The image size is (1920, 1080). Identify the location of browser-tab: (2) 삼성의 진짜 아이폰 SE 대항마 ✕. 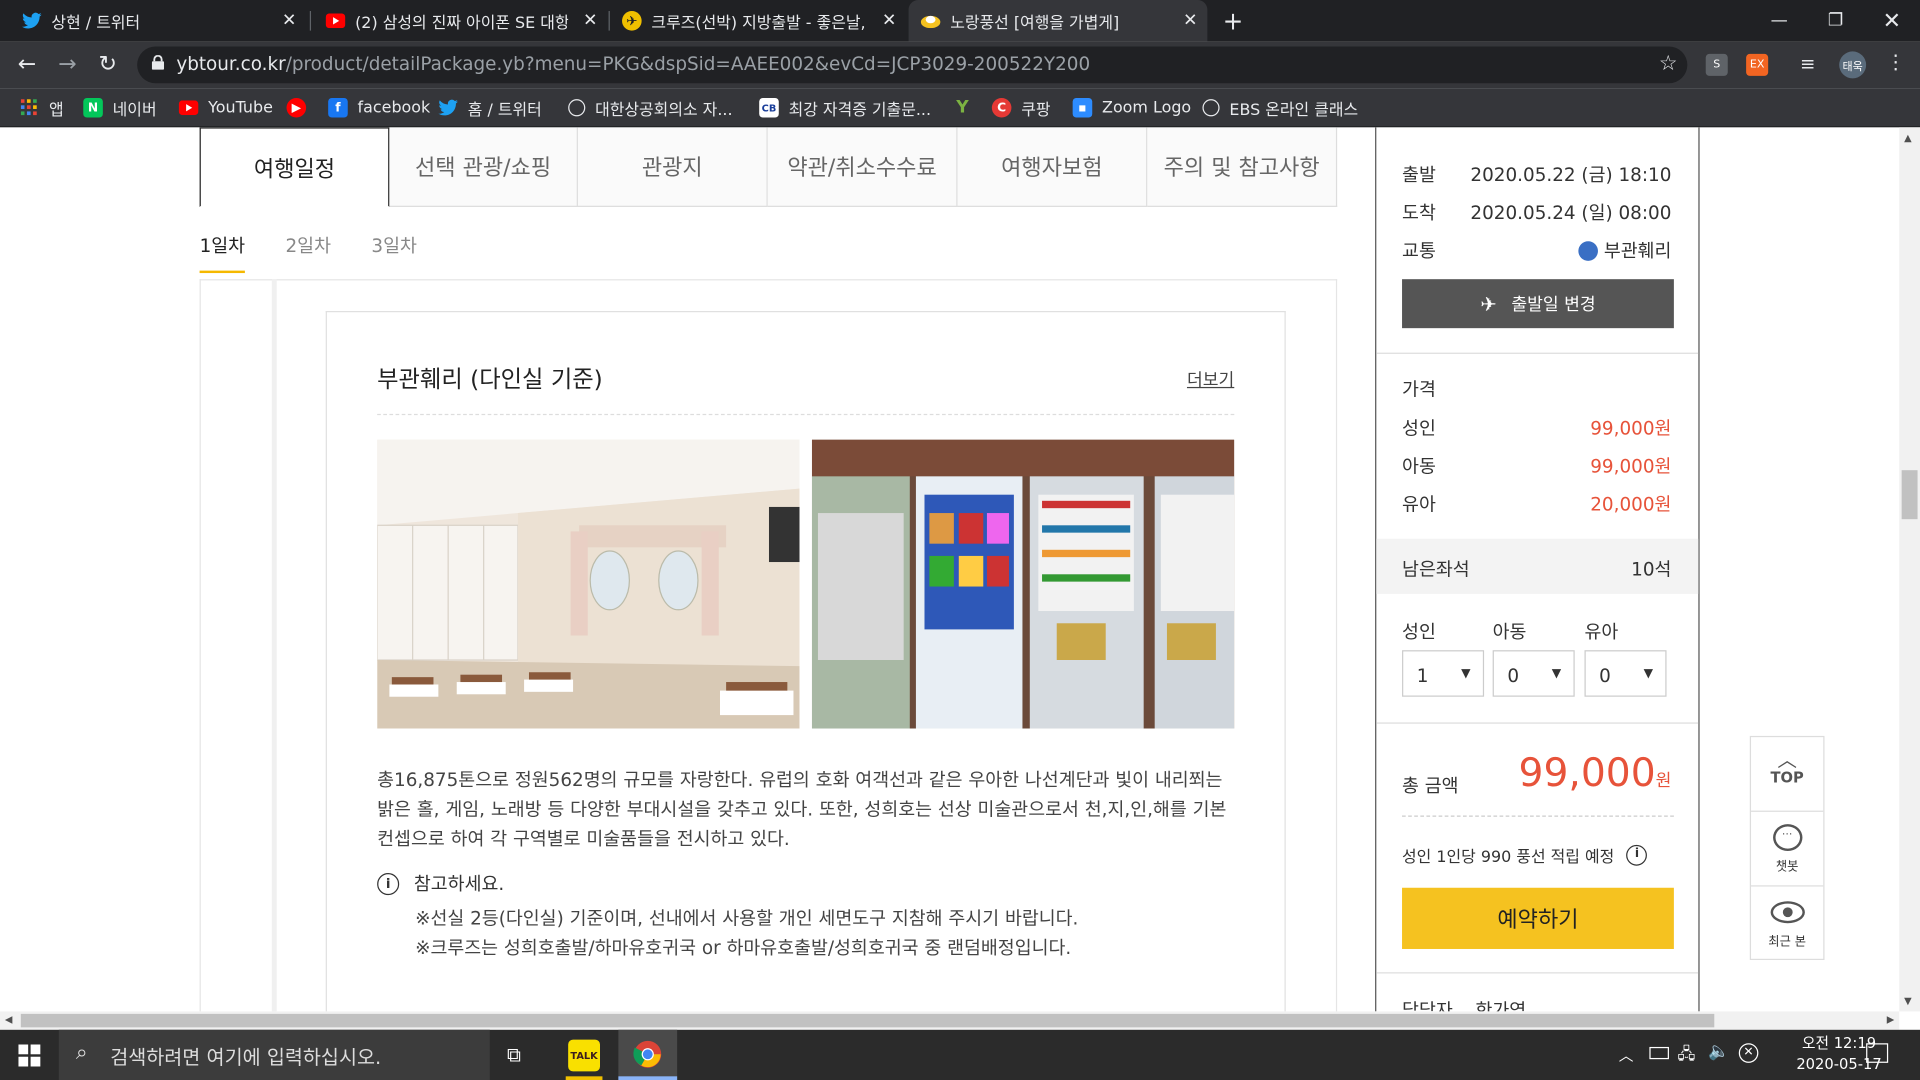
(460, 21).